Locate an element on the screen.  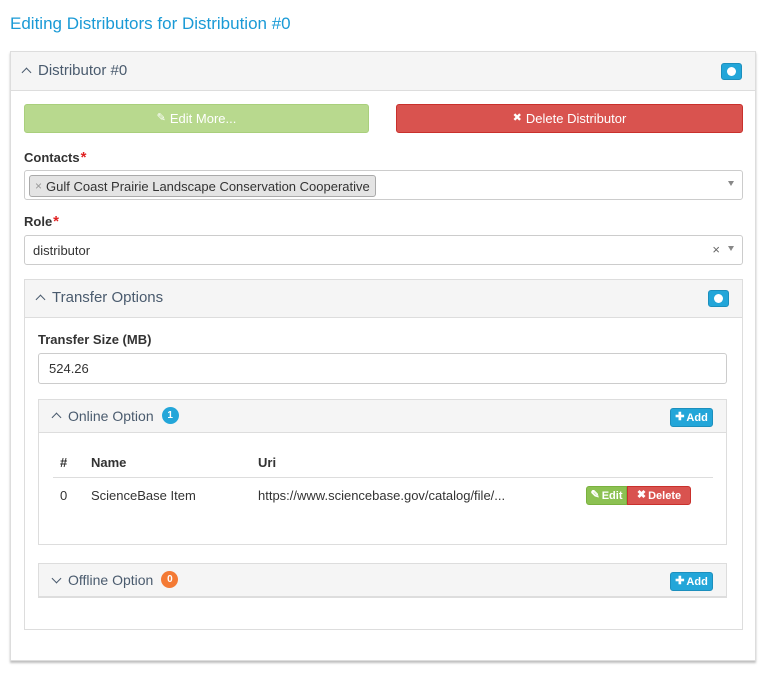
column-header-uri: Uri is located at coordinates (267, 462).